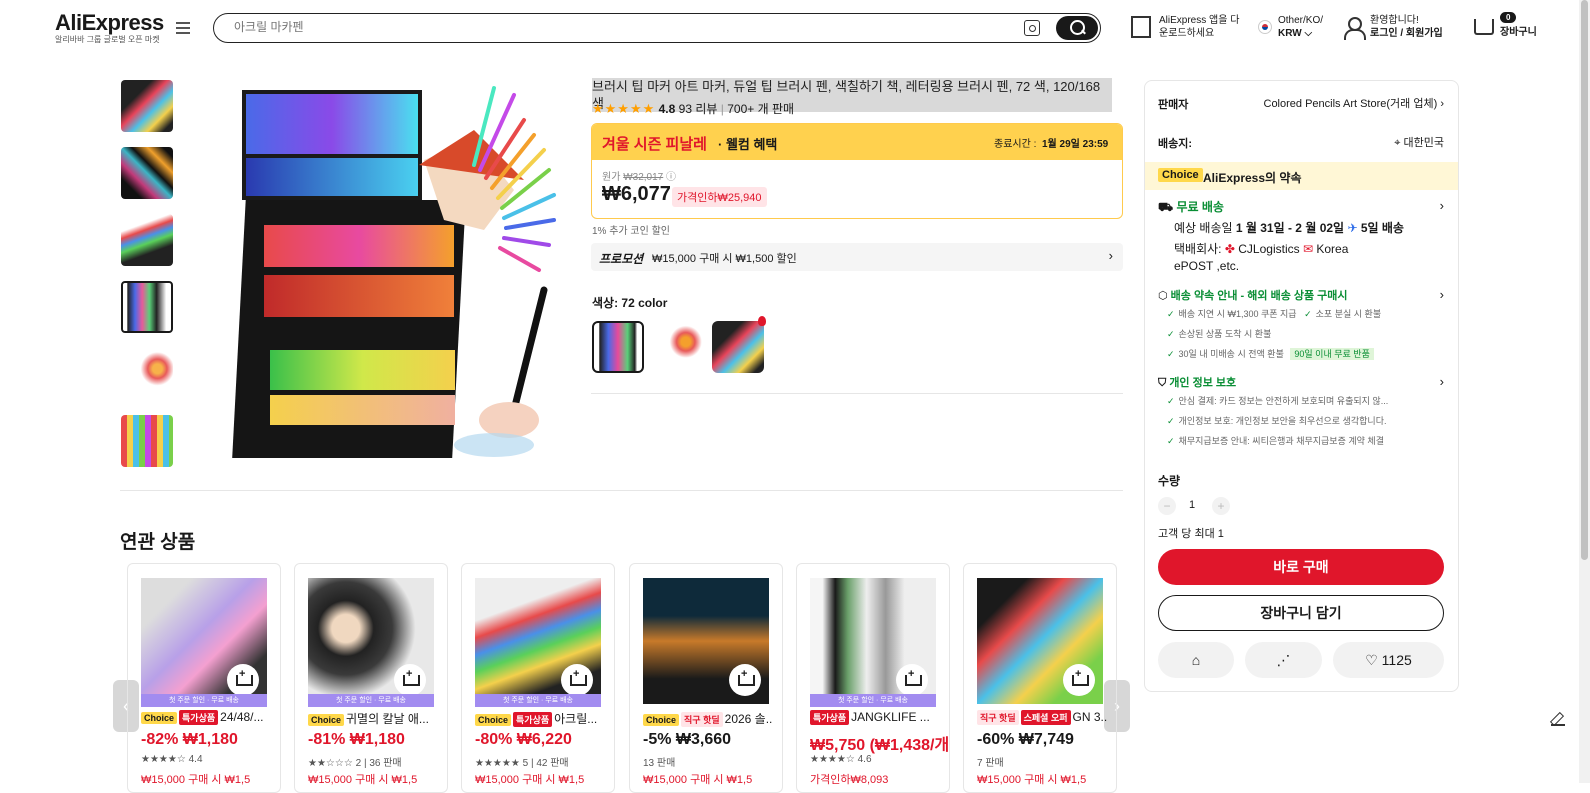 This screenshot has width=1590, height=793. I want to click on feedback-edit-icon, so click(1558, 719).